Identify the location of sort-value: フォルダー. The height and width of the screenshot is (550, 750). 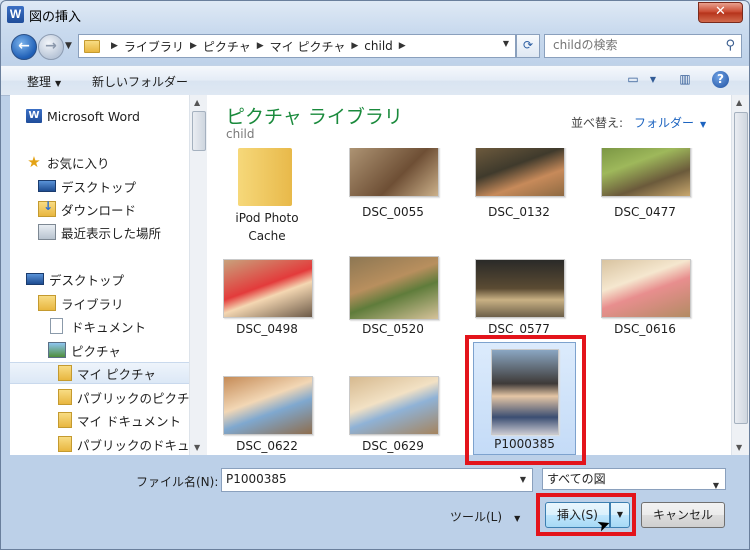
(664, 123).